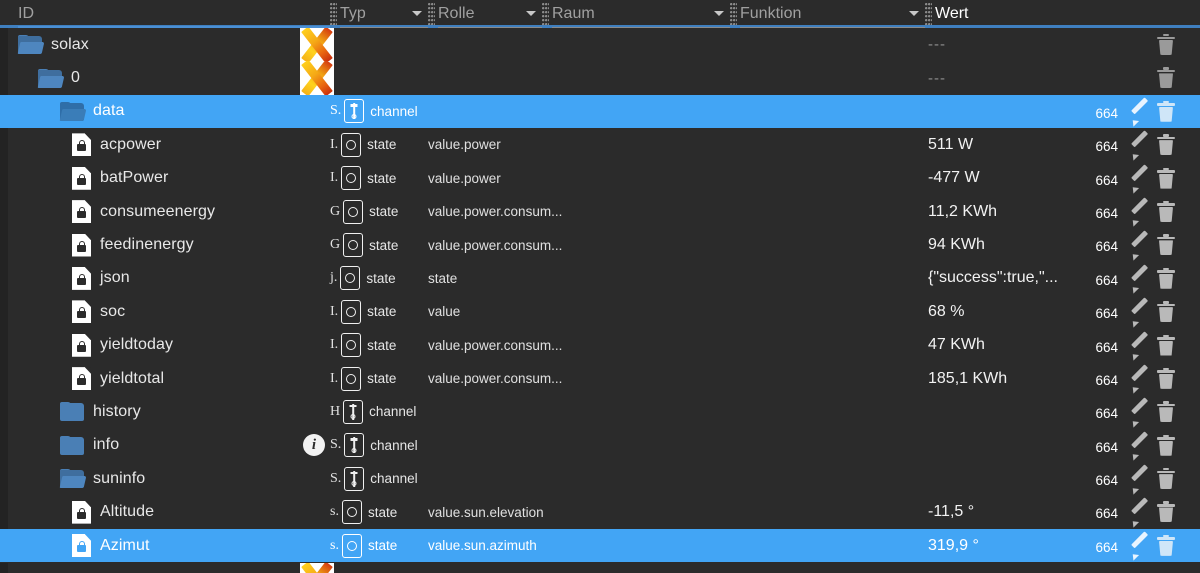  What do you see at coordinates (118, 379) in the screenshot?
I see `row-name-cell: yieldtotal` at bounding box center [118, 379].